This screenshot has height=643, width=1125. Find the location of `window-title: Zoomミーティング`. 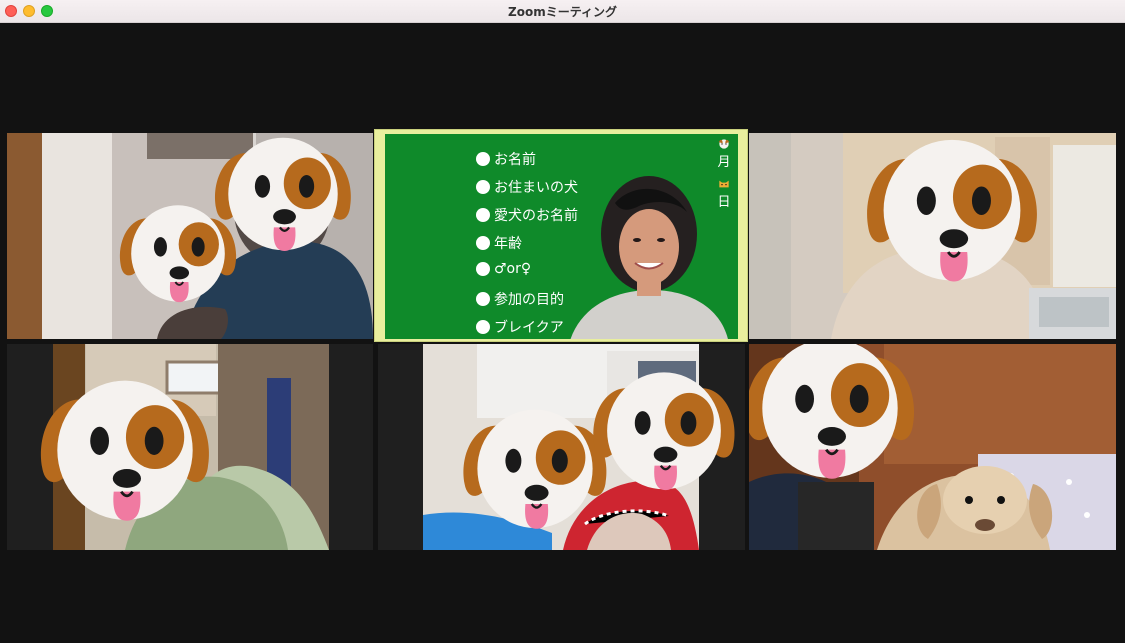

window-title: Zoomミーティング is located at coordinates (562, 12).